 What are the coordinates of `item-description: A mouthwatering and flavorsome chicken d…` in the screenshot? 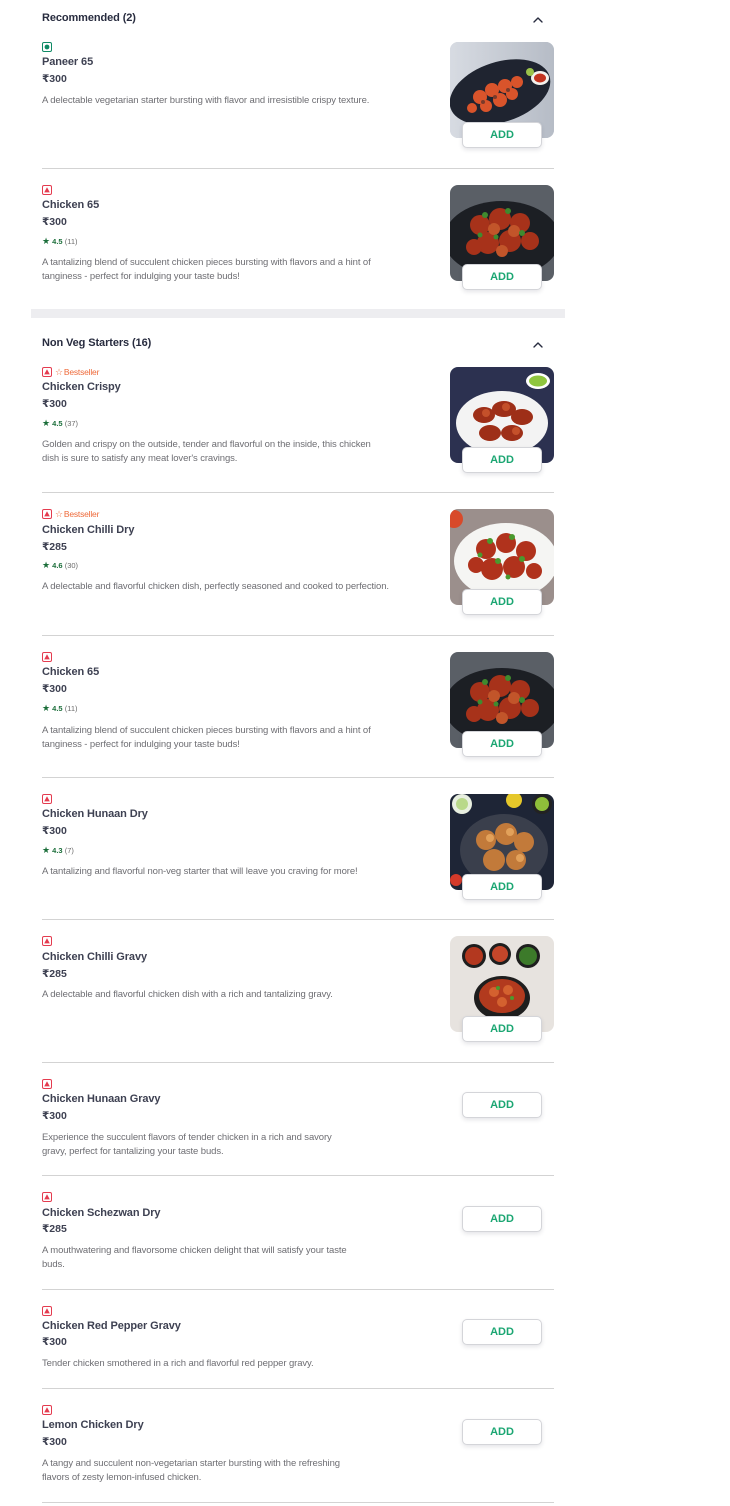 It's located at (194, 1257).